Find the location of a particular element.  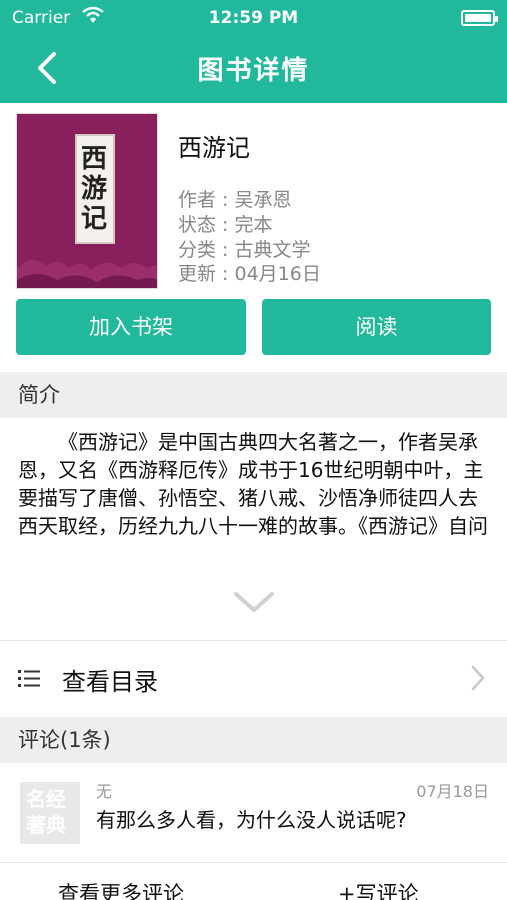

book-category: 分类 : 古典文学 is located at coordinates (244, 250).